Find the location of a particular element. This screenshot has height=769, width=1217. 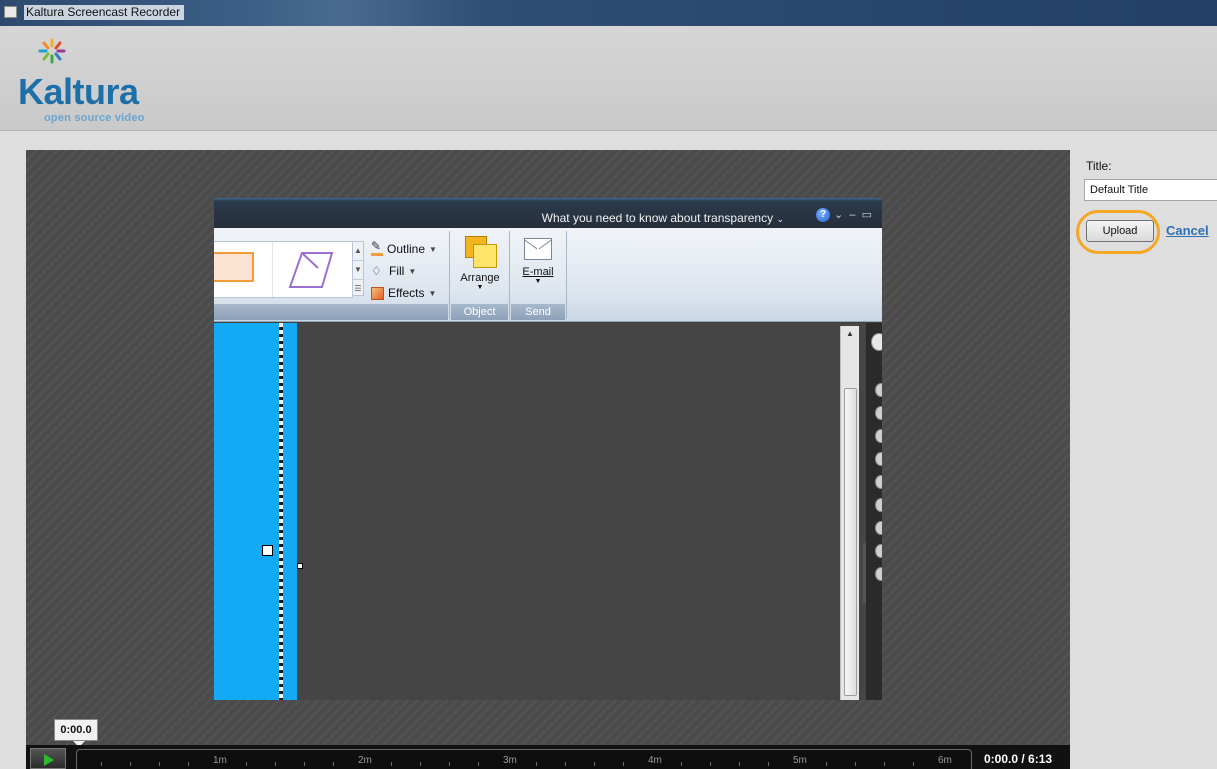

embedded-side-pane is located at coordinates (874, 511).